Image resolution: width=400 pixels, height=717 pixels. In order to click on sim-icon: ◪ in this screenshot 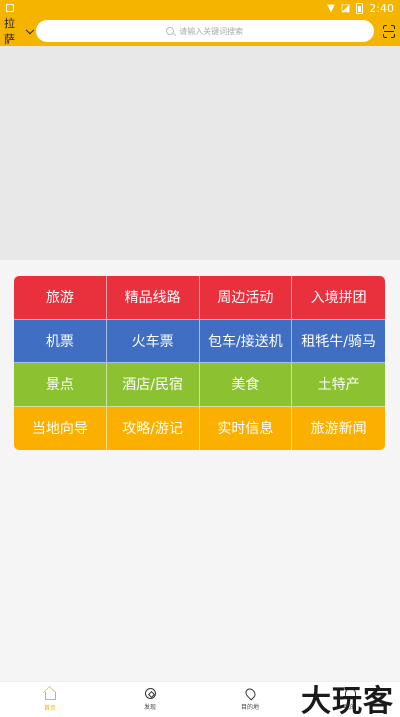, I will do `click(345, 8)`.